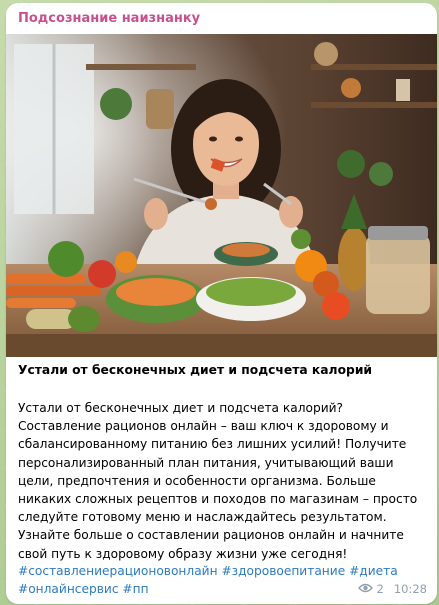 Image resolution: width=439 pixels, height=605 pixels. I want to click on view-count: 2, so click(380, 589).